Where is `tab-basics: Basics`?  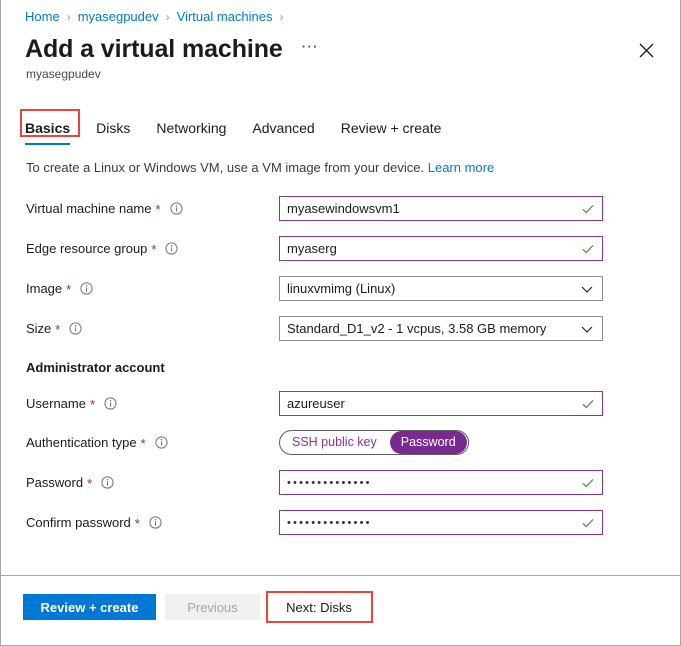
tab-basics: Basics is located at coordinates (48, 132).